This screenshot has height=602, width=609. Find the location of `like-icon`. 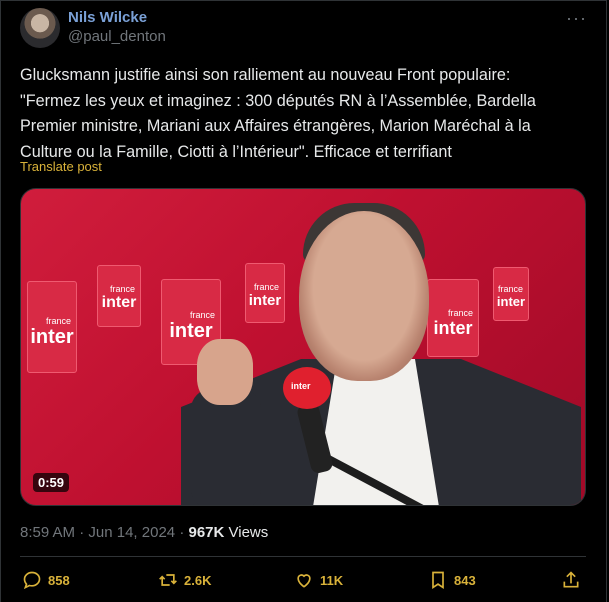

like-icon is located at coordinates (304, 581).